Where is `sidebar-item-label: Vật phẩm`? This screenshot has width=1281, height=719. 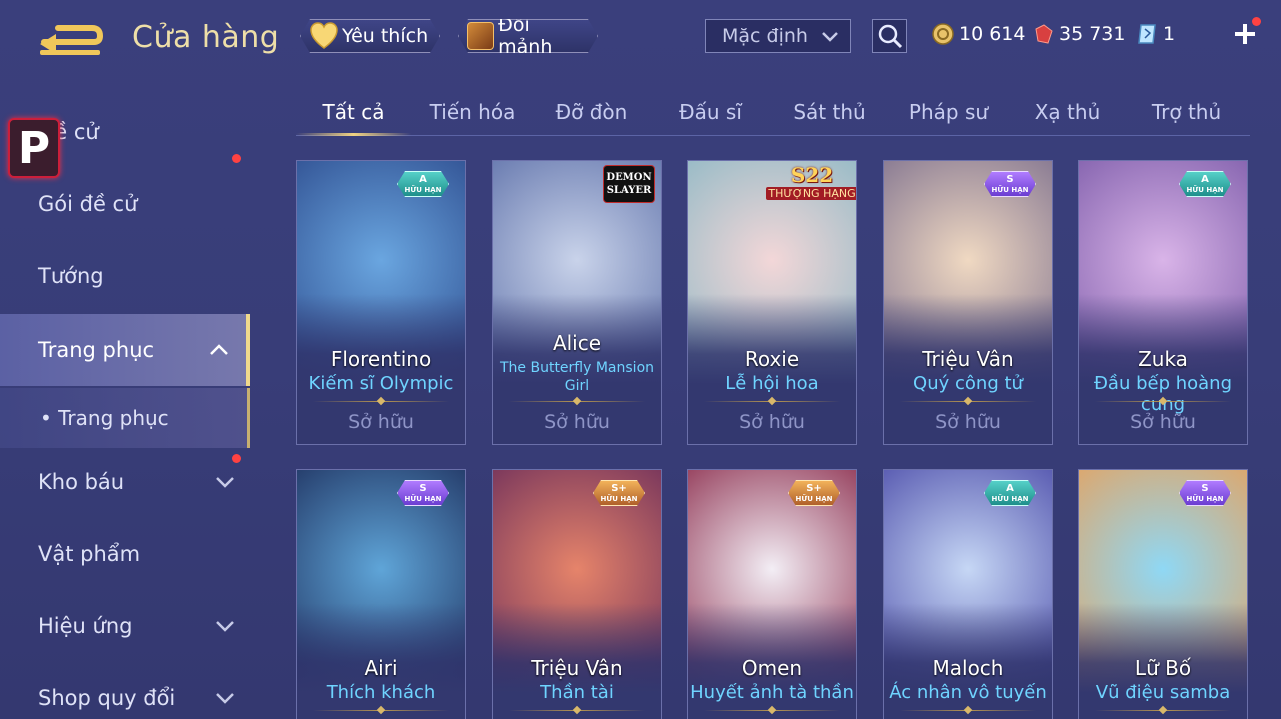 sidebar-item-label: Vật phẩm is located at coordinates (89, 554).